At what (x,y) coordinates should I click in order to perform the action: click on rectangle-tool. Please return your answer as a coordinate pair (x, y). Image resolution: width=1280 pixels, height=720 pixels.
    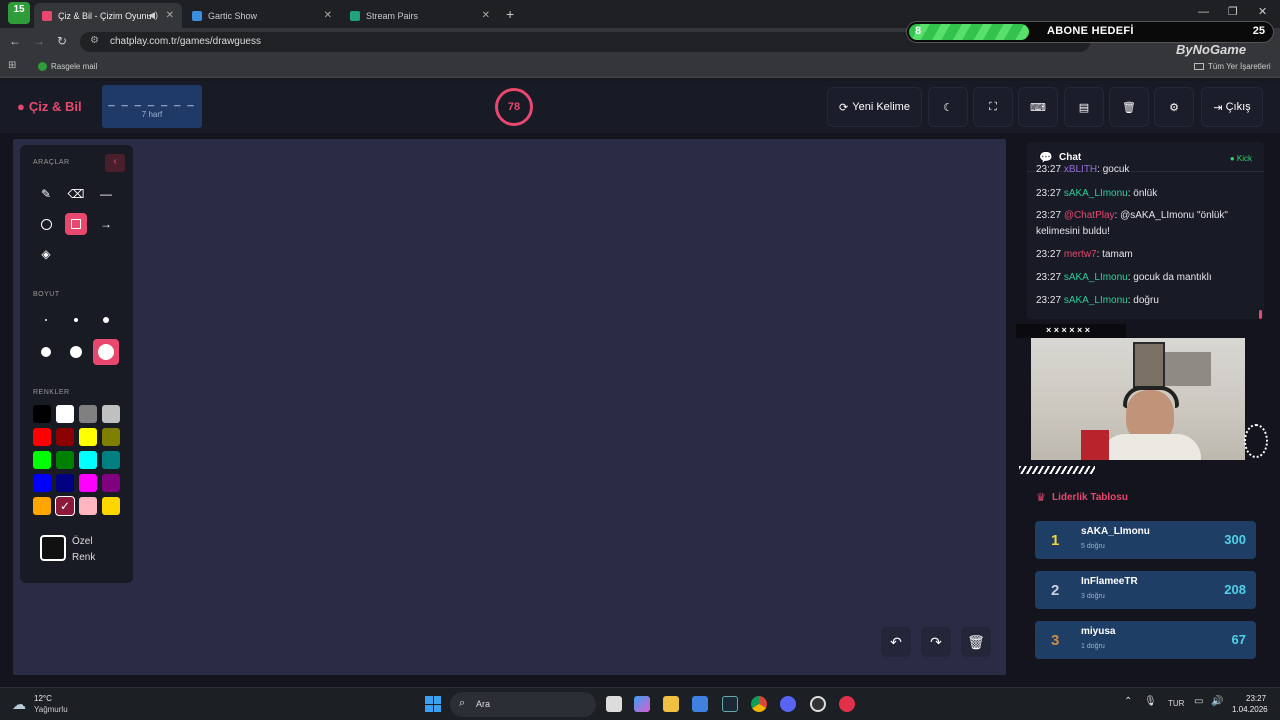
    Looking at the image, I should click on (76, 224).